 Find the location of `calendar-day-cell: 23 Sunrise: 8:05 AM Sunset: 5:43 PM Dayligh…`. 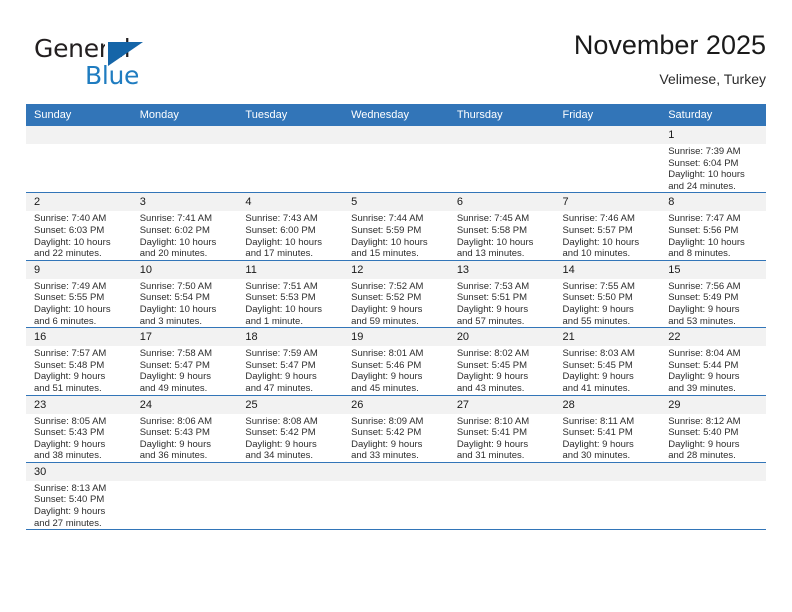

calendar-day-cell: 23 Sunrise: 8:05 AM Sunset: 5:43 PM Dayligh… is located at coordinates (79, 429).